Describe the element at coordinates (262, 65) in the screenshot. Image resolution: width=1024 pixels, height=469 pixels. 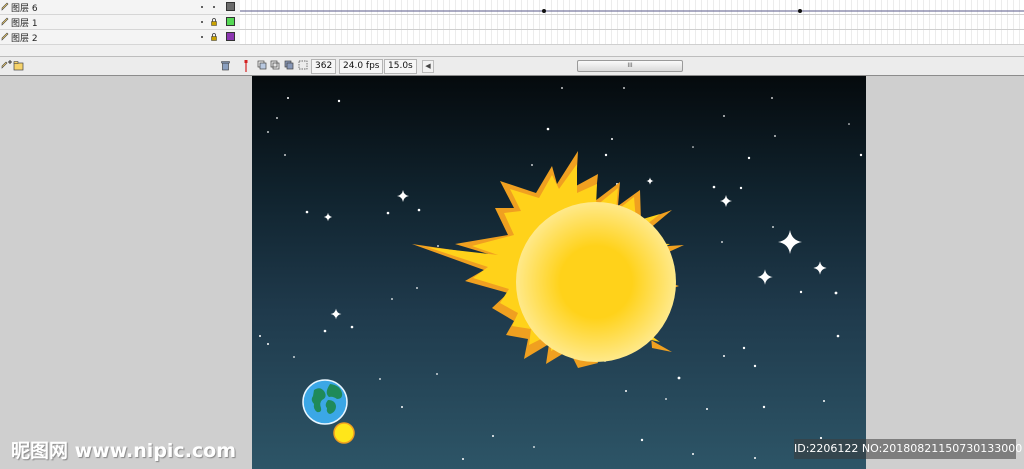
I see `center-frame-icon` at that location.